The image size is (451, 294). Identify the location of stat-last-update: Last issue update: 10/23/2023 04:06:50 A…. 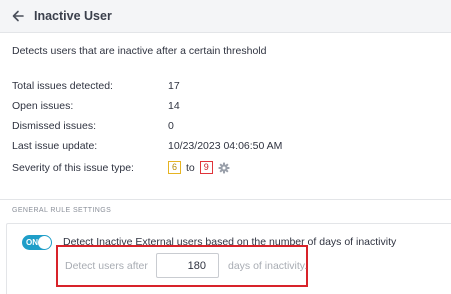
(227, 147).